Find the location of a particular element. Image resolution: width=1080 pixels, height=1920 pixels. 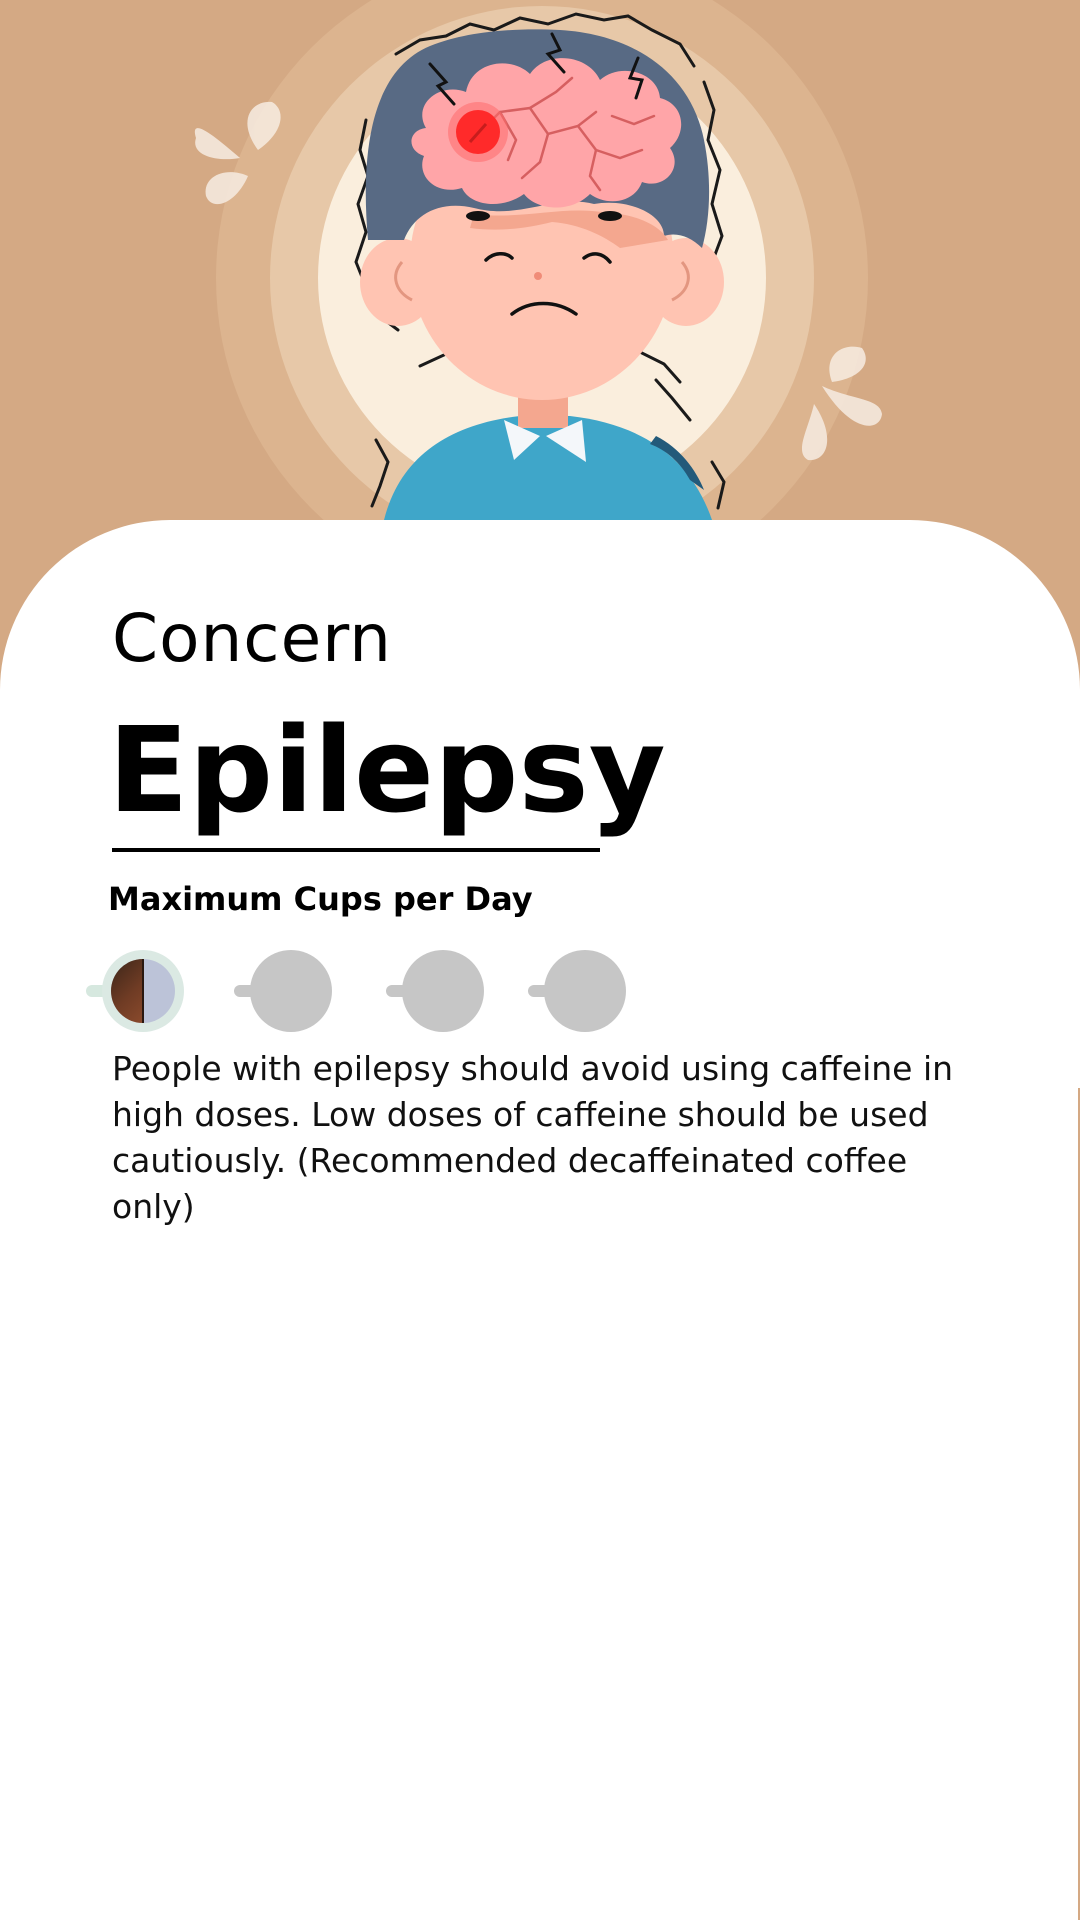

concern-label: Concern is located at coordinates (252, 638).